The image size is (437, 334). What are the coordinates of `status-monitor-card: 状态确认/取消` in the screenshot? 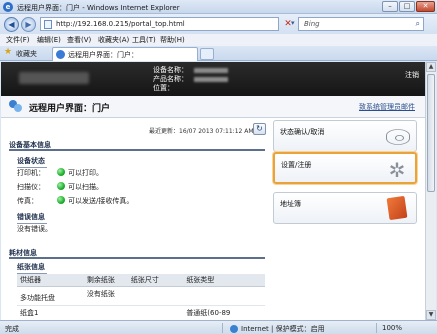 It's located at (345, 136).